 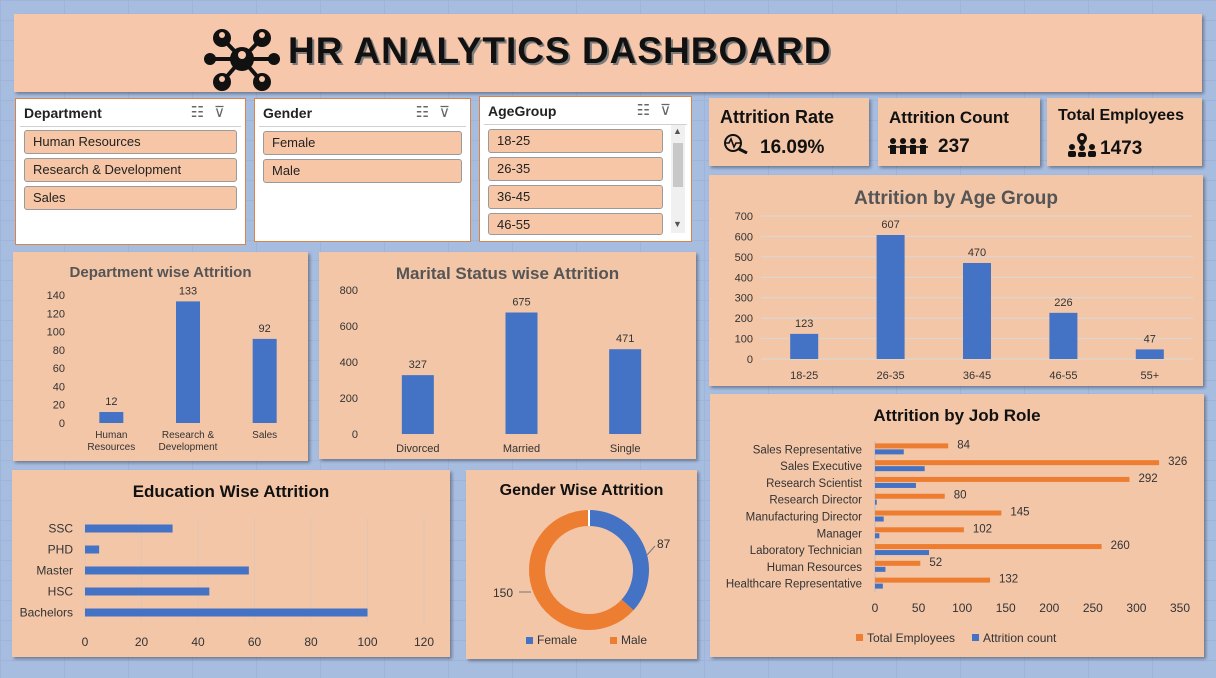 What do you see at coordinates (744, 258) in the screenshot?
I see `y-tick-label: 500` at bounding box center [744, 258].